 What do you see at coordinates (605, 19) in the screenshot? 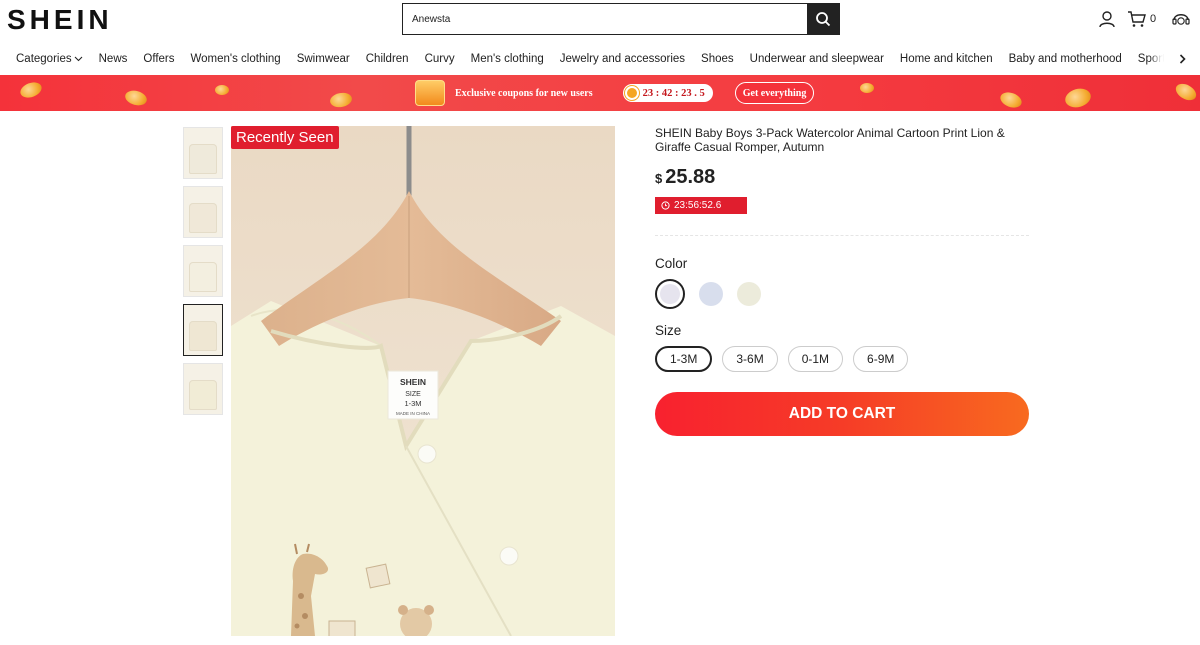
I see `search-input` at bounding box center [605, 19].